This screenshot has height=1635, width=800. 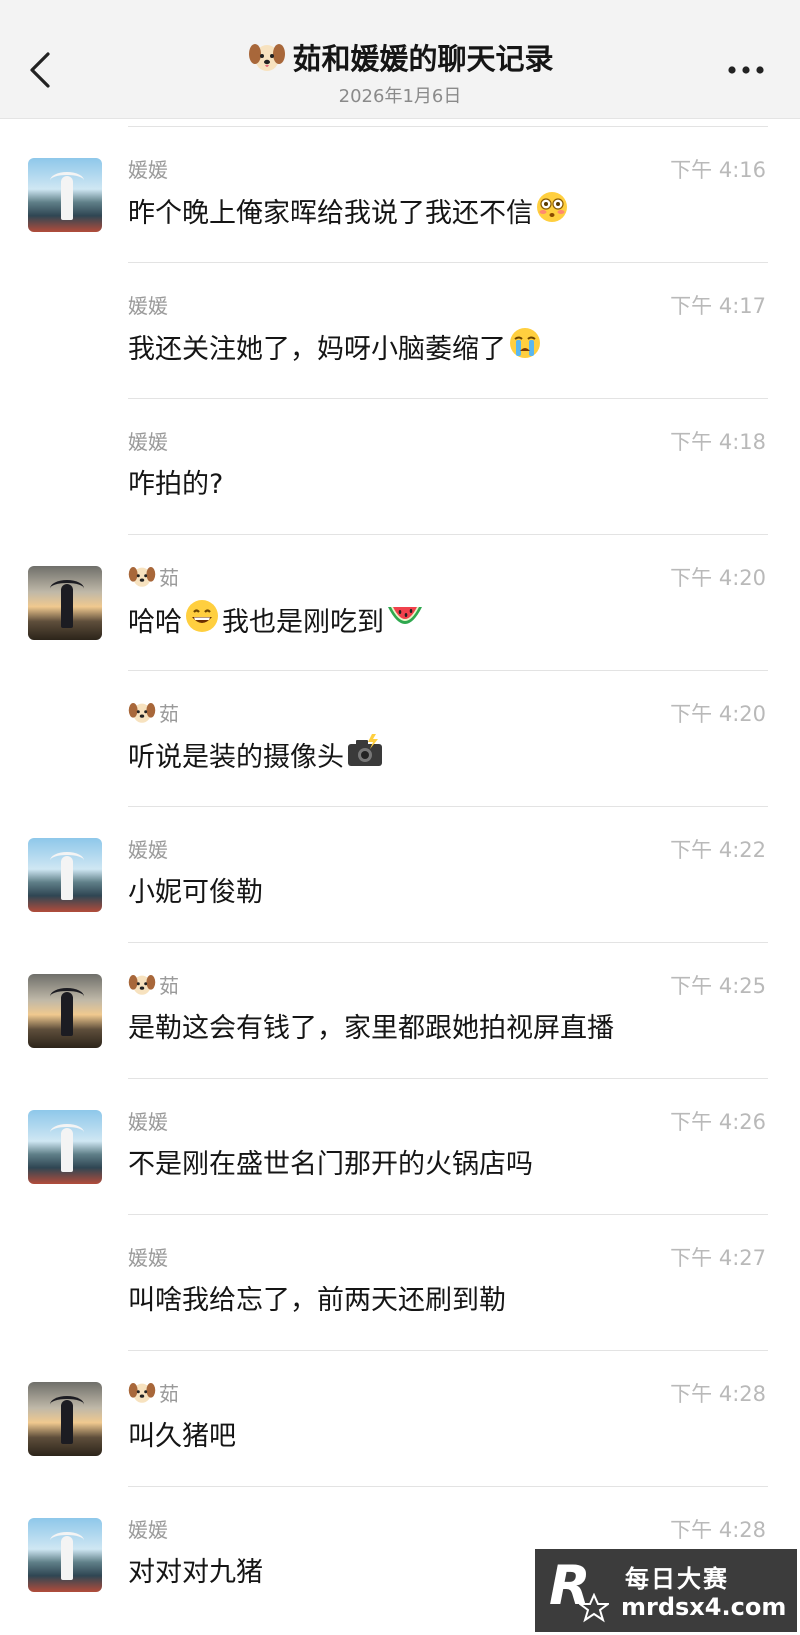 I want to click on chat-title: 茹和媛媛的聊天记录, so click(x=423, y=59).